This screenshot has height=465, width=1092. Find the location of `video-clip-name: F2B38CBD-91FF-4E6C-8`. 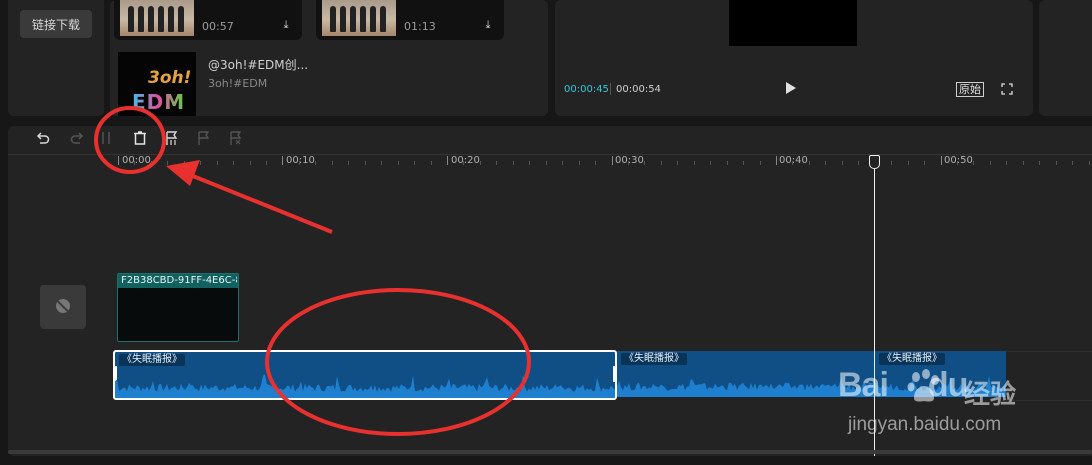

video-clip-name: F2B38CBD-91FF-4E6C-8 is located at coordinates (179, 280).